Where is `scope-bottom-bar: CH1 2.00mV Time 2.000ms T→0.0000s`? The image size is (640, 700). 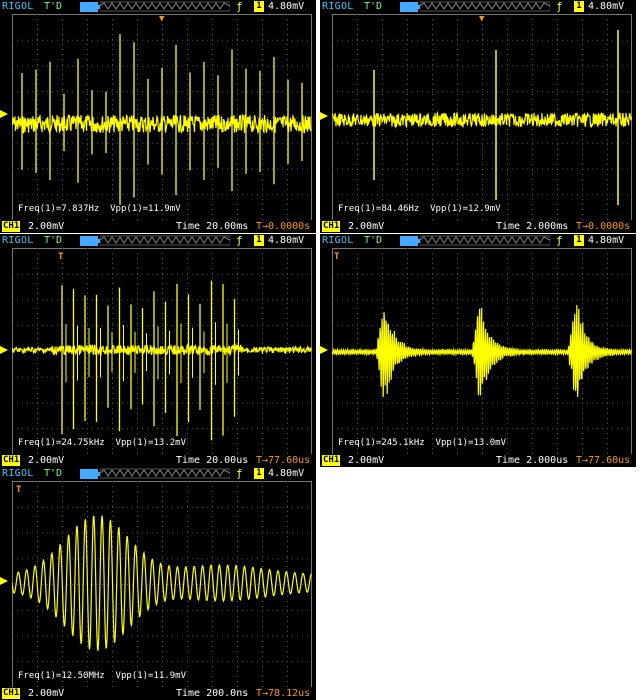
scope-bottom-bar: CH1 2.00mV Time 2.000ms T→0.0000s is located at coordinates (478, 226).